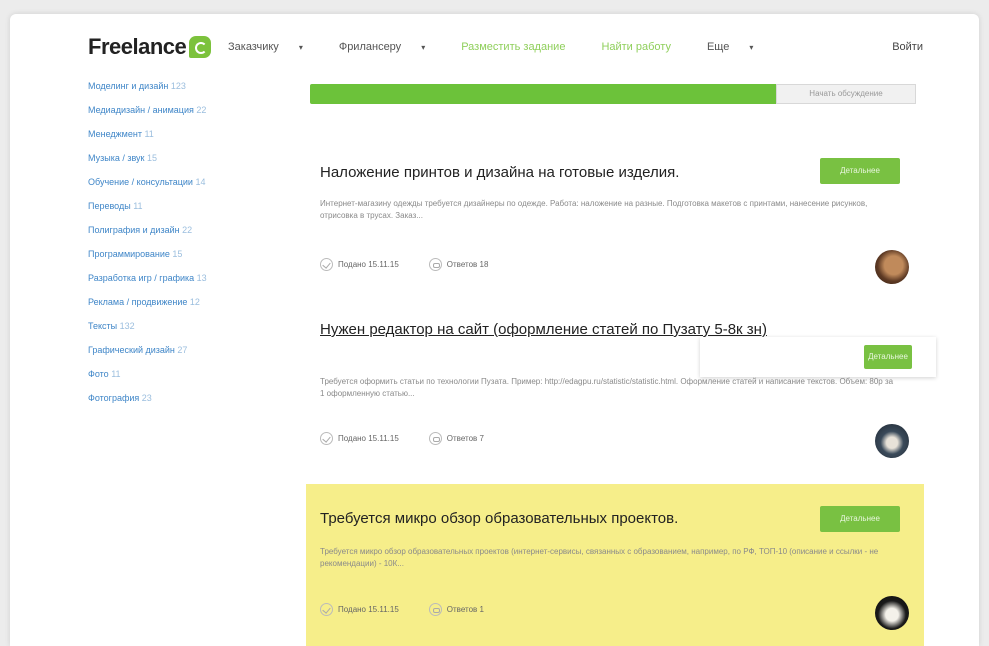  I want to click on category-label: Программирование, so click(129, 254).